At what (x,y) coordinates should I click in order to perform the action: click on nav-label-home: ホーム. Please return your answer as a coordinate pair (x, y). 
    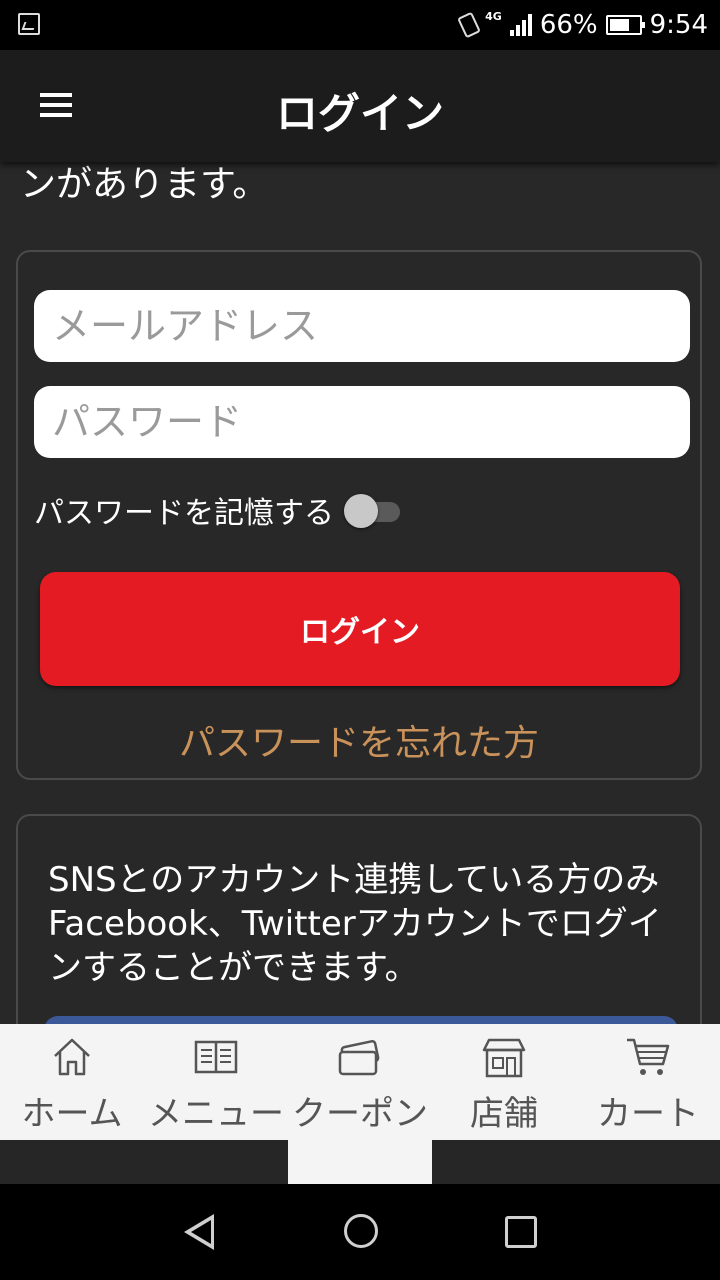
    Looking at the image, I should click on (72, 1114).